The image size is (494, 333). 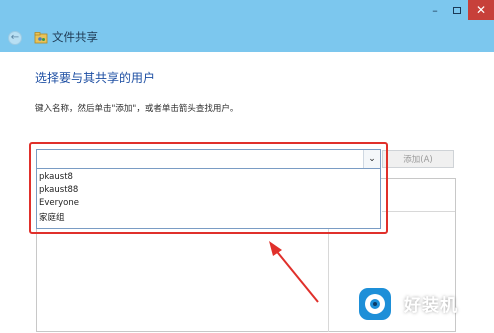 I want to click on watermark-text: 好装机, so click(x=431, y=306).